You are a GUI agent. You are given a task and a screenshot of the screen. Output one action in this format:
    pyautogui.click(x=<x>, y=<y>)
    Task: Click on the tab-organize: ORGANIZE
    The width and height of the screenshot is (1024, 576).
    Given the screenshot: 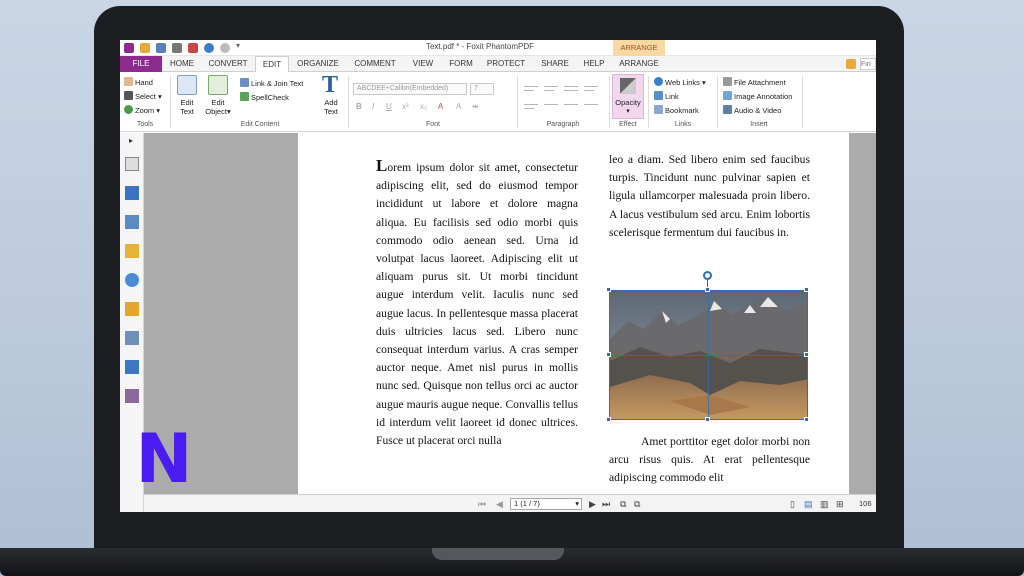 What is the action you would take?
    pyautogui.click(x=318, y=64)
    